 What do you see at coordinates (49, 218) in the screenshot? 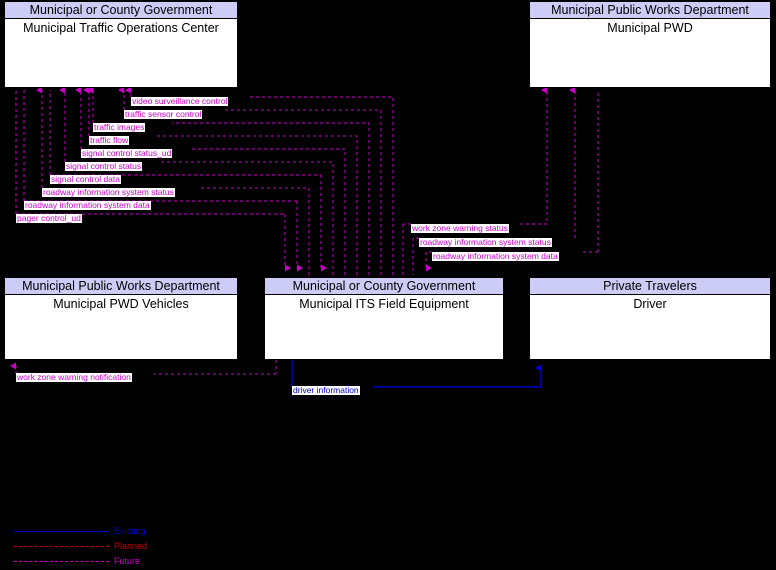
I see `flow-label-pager-control-ud: pager control_ud` at bounding box center [49, 218].